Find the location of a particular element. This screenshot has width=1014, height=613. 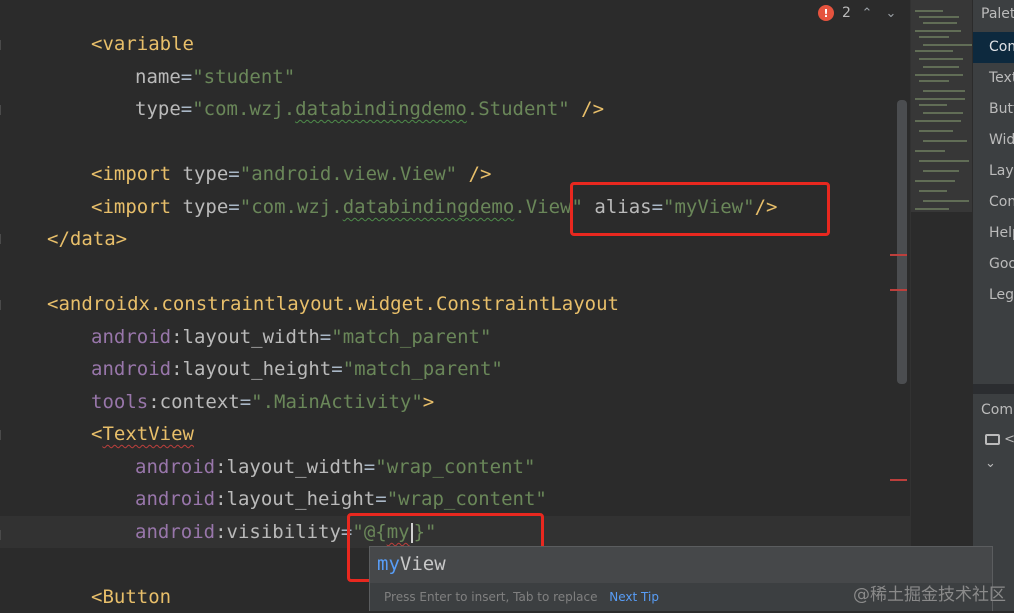

panel-divider is located at coordinates (993, 389).